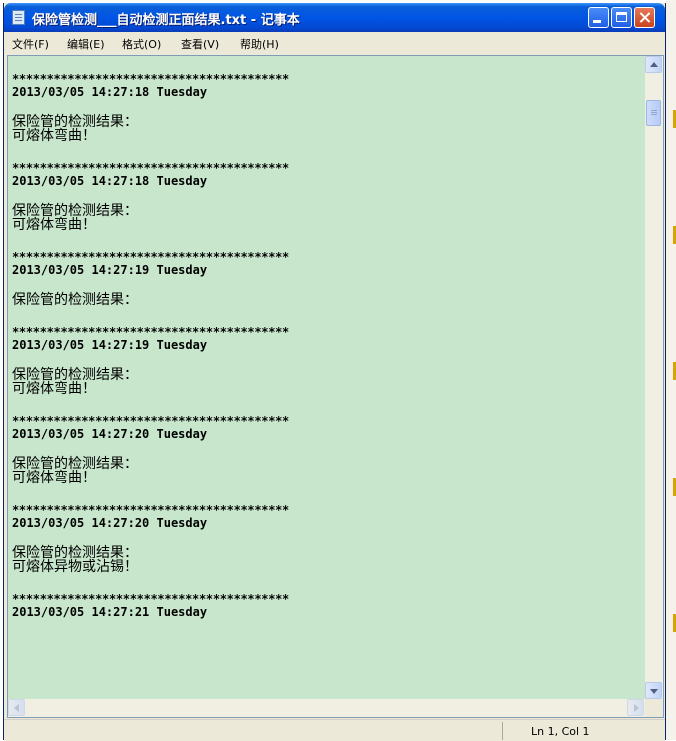 This screenshot has width=676, height=741. What do you see at coordinates (635, 707) in the screenshot?
I see `scroll-right-icon` at bounding box center [635, 707].